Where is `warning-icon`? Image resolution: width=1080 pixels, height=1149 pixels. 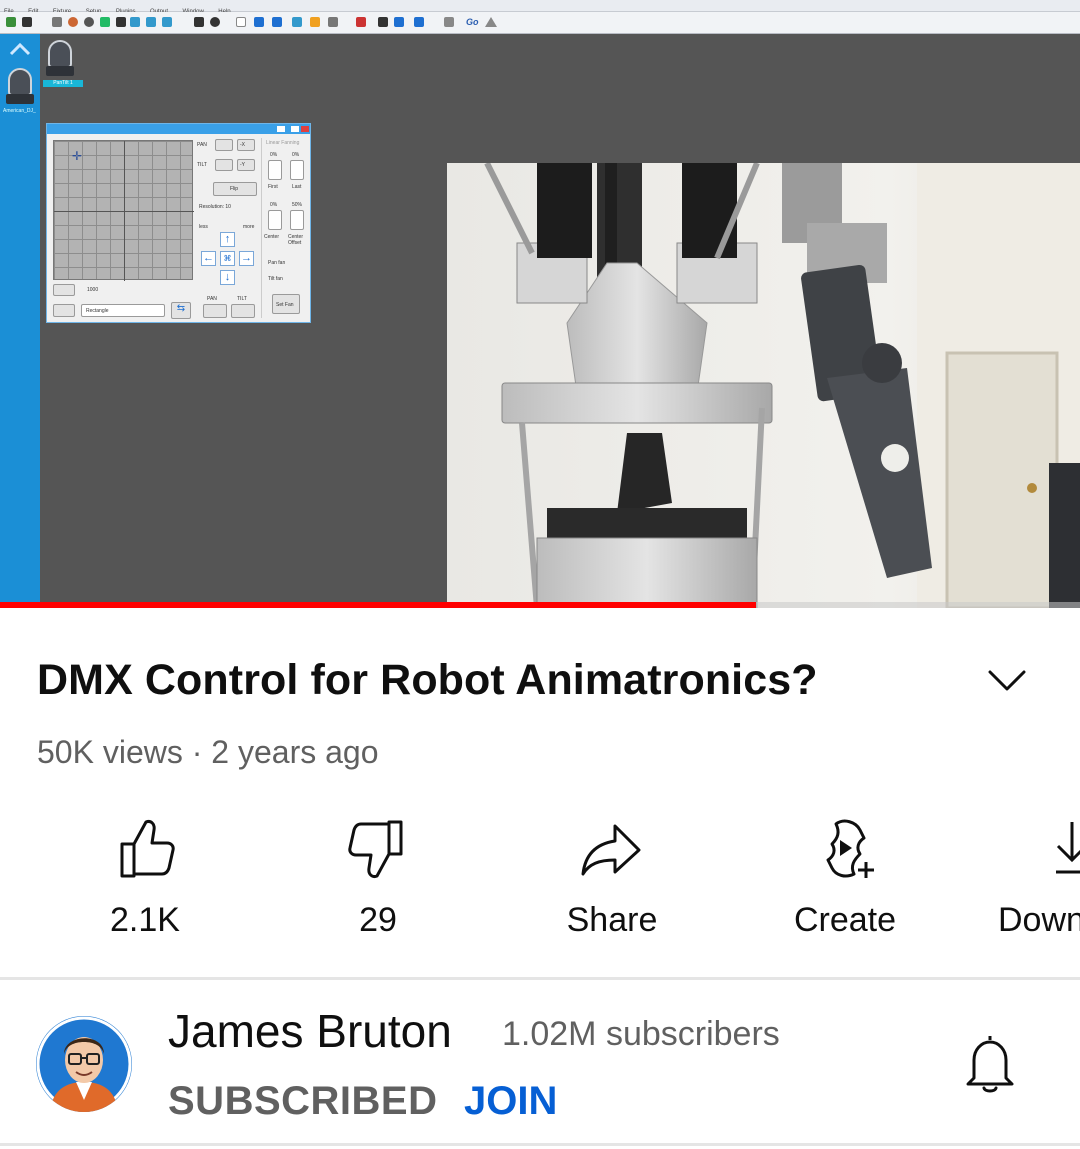 warning-icon is located at coordinates (491, 22).